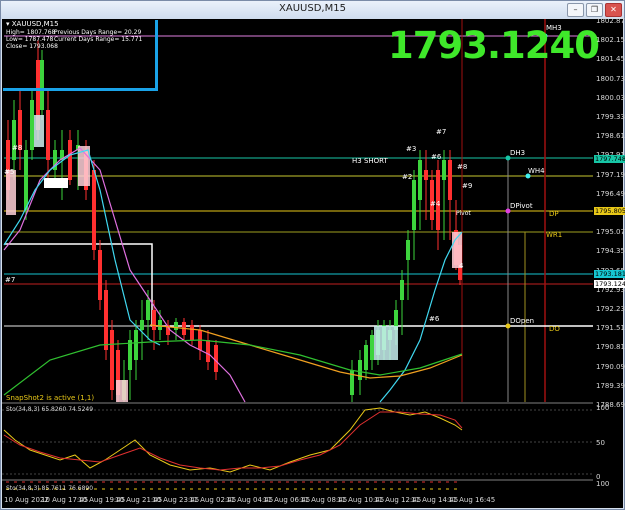 The width and height of the screenshot is (625, 510). Describe the element at coordinates (610, 174) in the screenshot. I see `price-scale-label: 1797.196` at that location.